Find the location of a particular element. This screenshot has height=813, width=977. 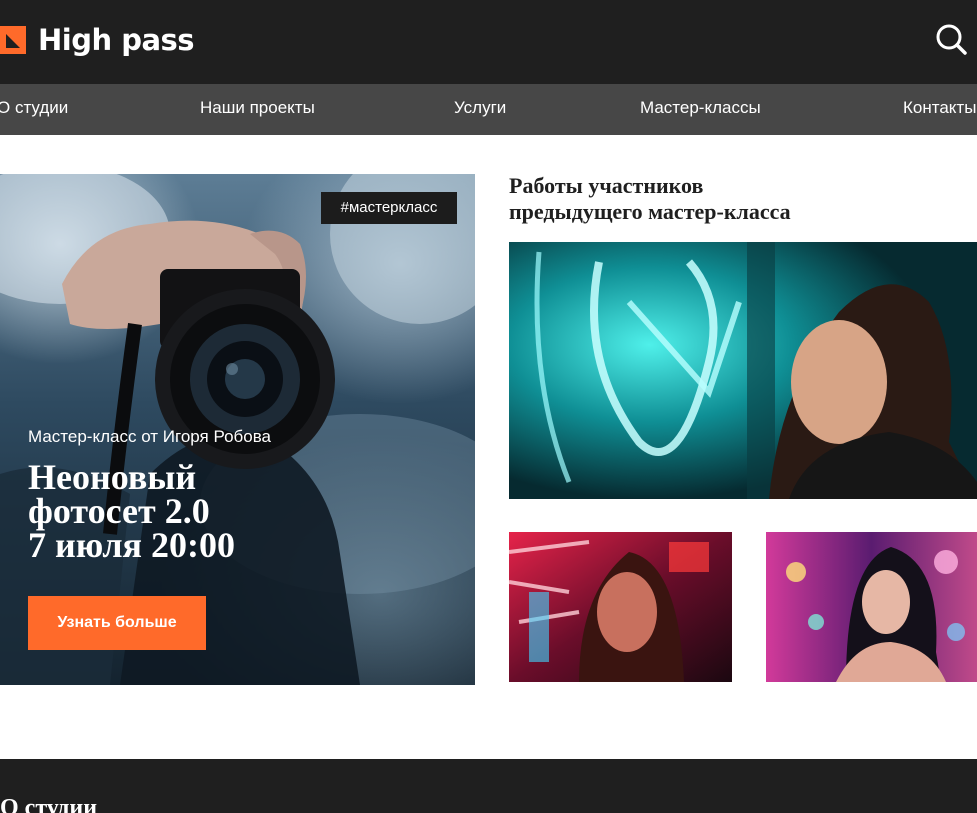

hero-subtitle: Мастер-класс от Игоря Робова is located at coordinates (150, 436).